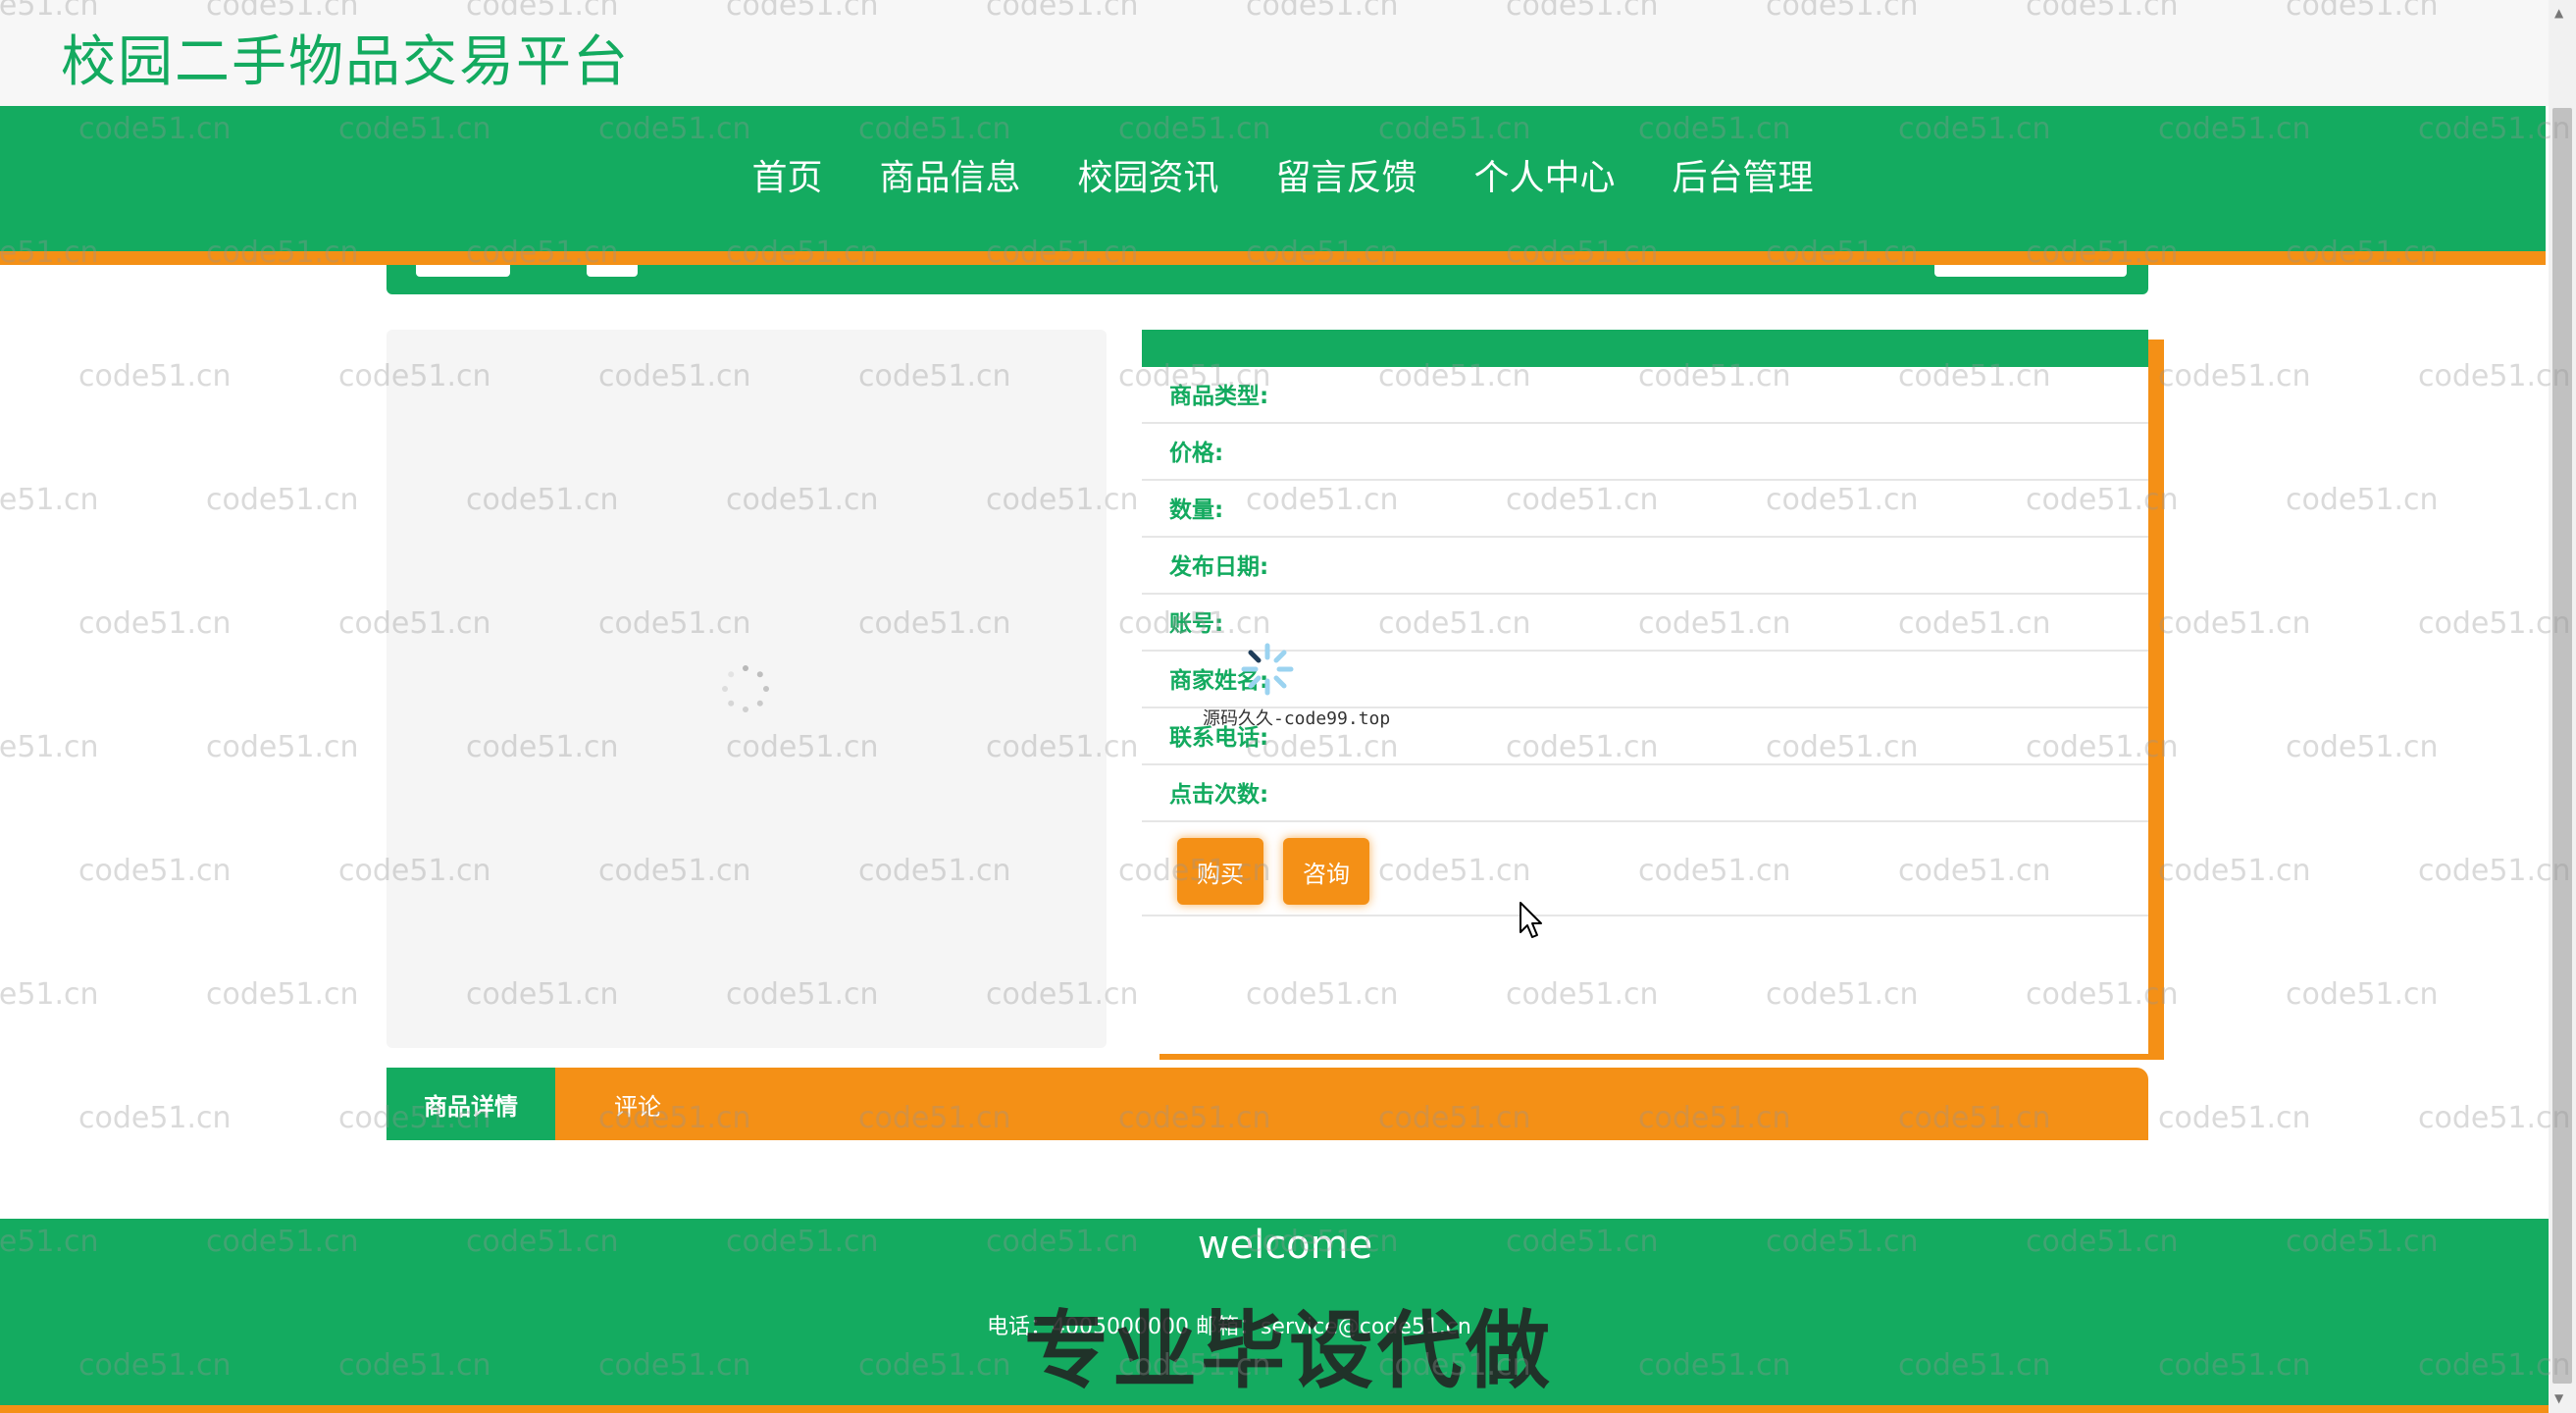  Describe the element at coordinates (1645, 915) in the screenshot. I see `divider` at that location.